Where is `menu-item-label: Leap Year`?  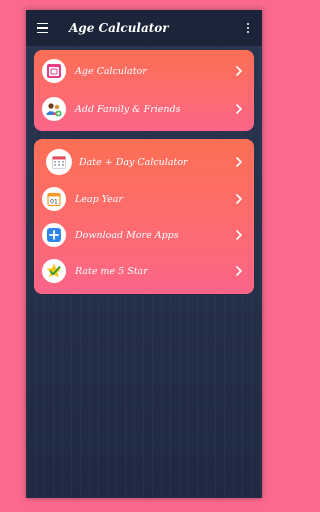
menu-item-label: Leap Year is located at coordinates (99, 199).